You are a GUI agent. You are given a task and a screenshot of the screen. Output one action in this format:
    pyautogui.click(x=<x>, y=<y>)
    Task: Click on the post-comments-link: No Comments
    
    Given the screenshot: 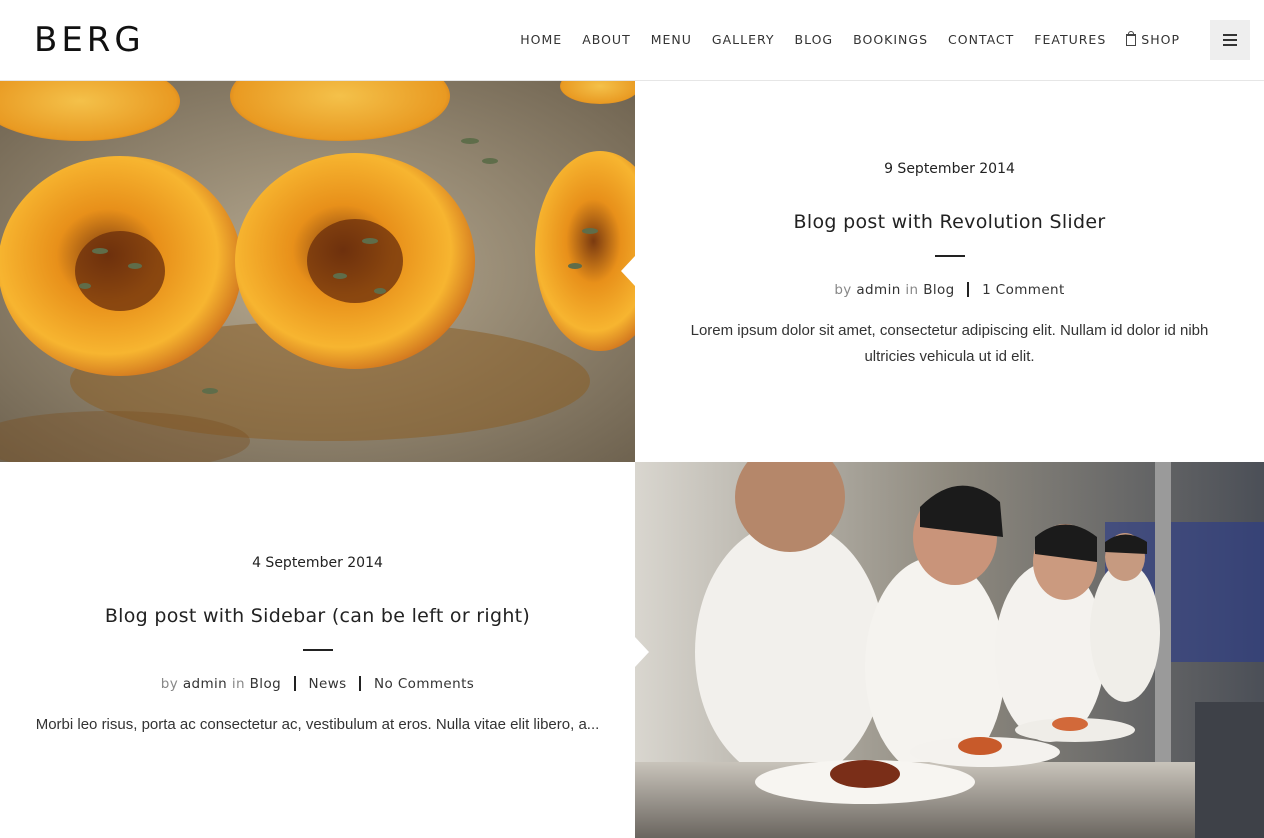 What is the action you would take?
    pyautogui.click(x=424, y=684)
    